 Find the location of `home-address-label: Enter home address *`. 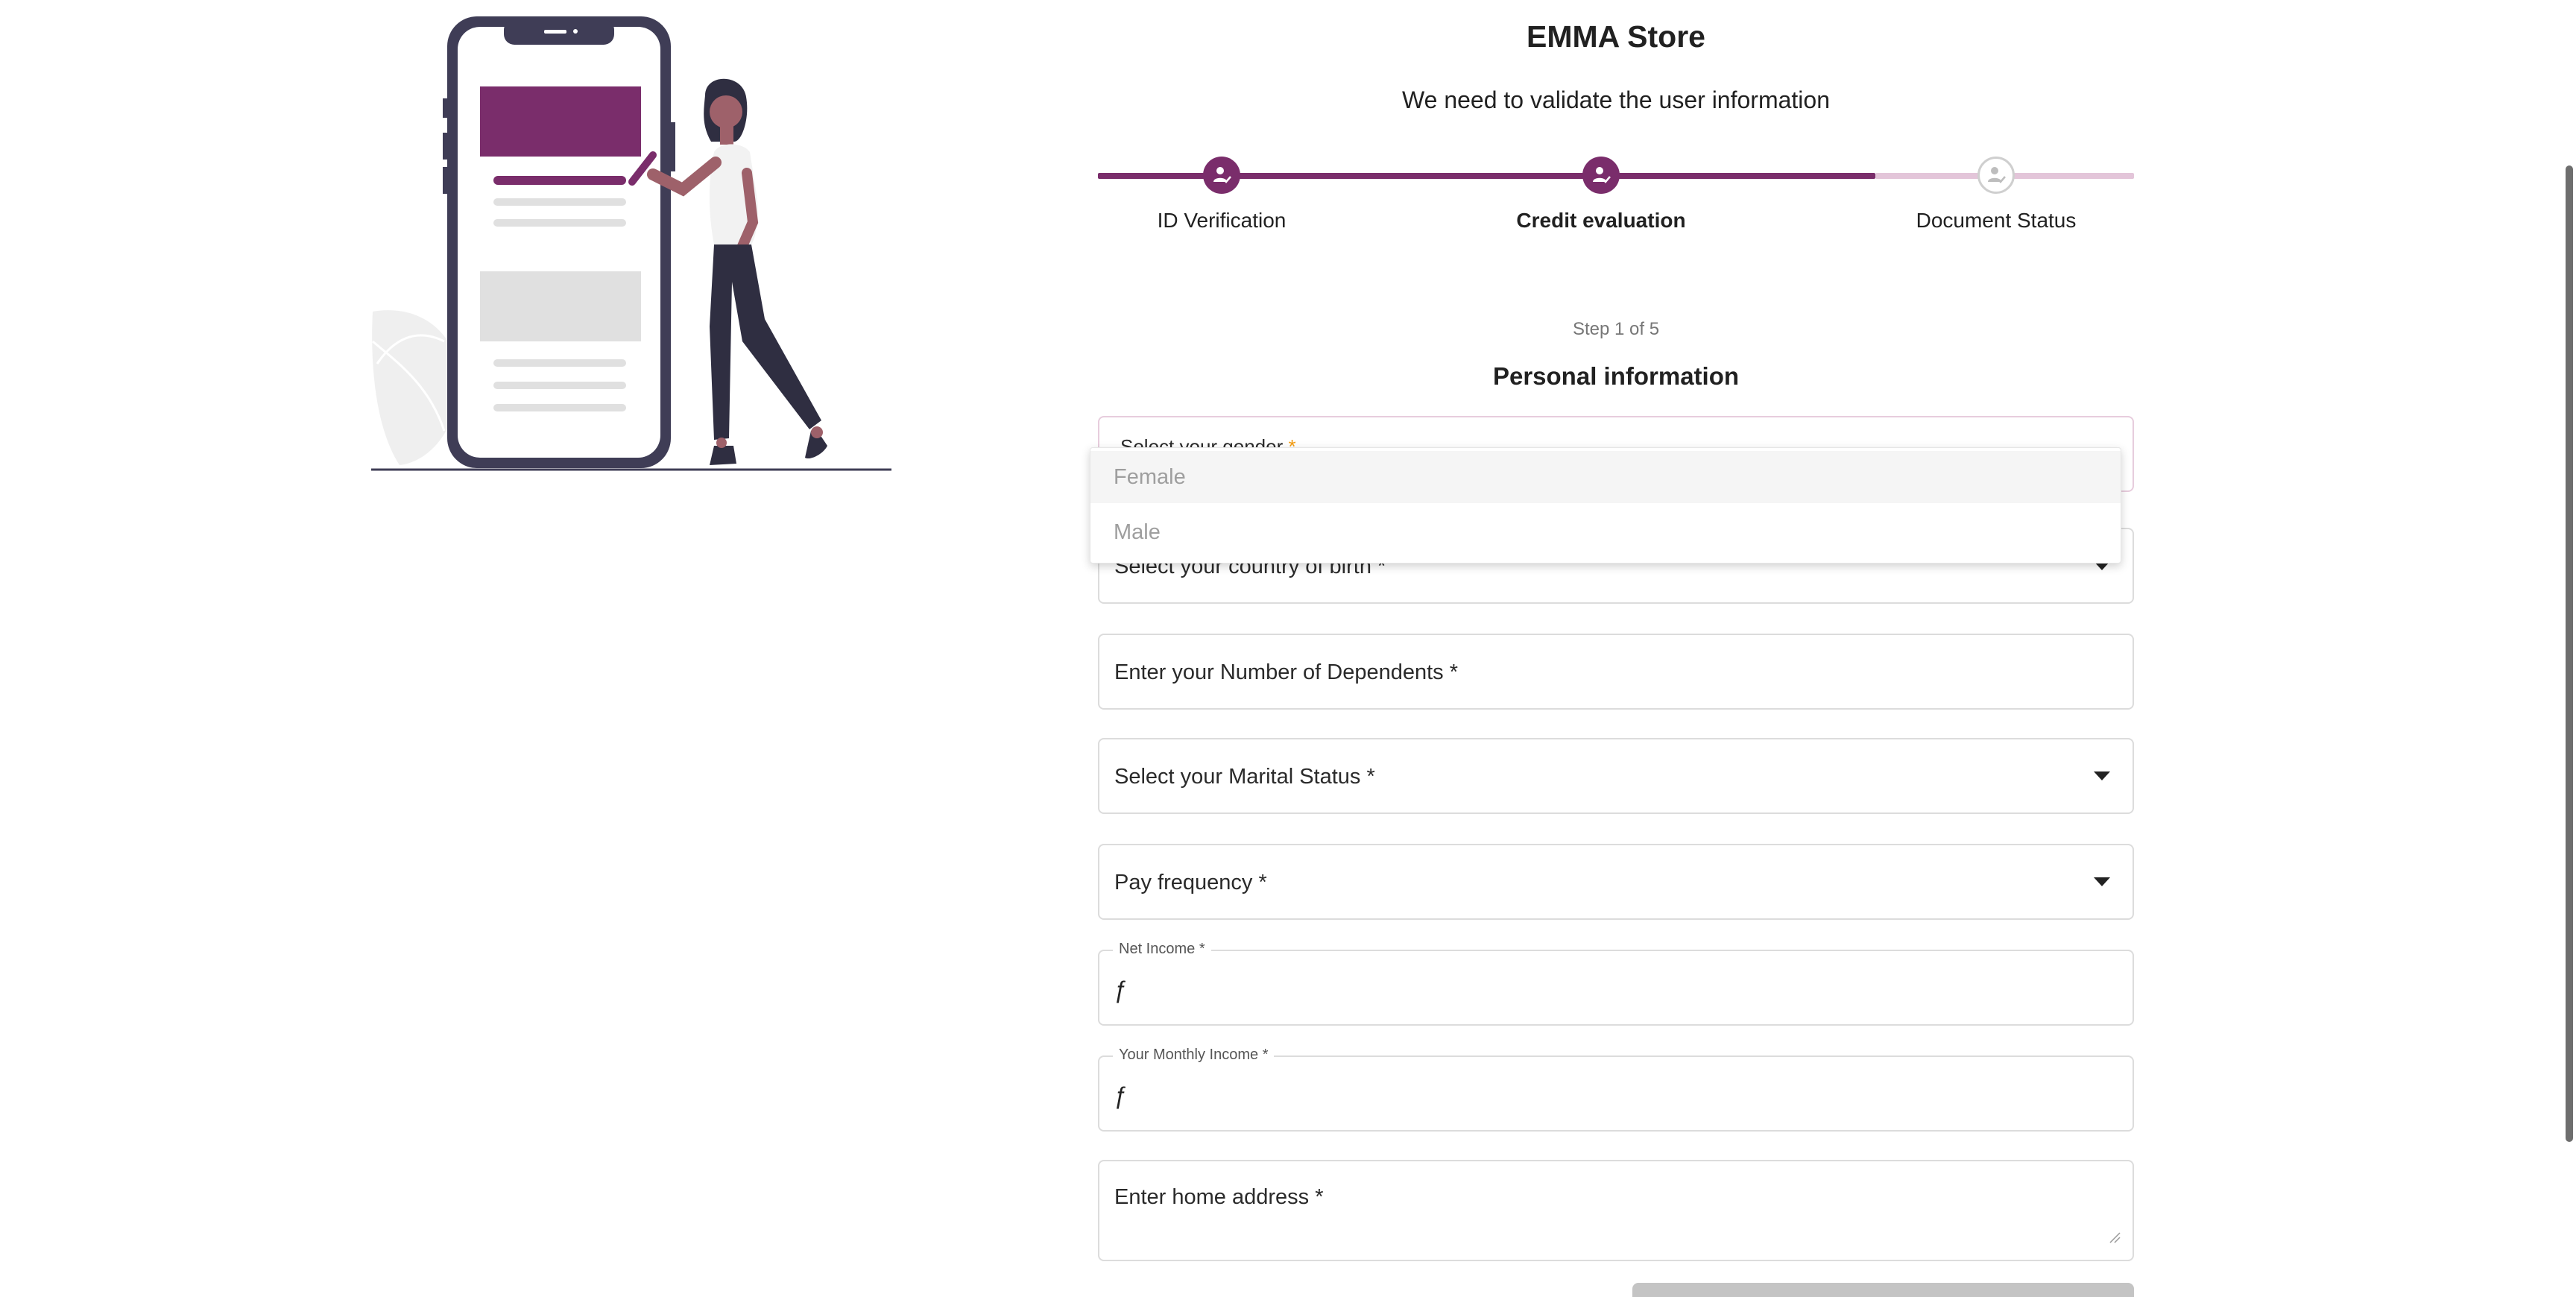

home-address-label: Enter home address * is located at coordinates (1219, 1197).